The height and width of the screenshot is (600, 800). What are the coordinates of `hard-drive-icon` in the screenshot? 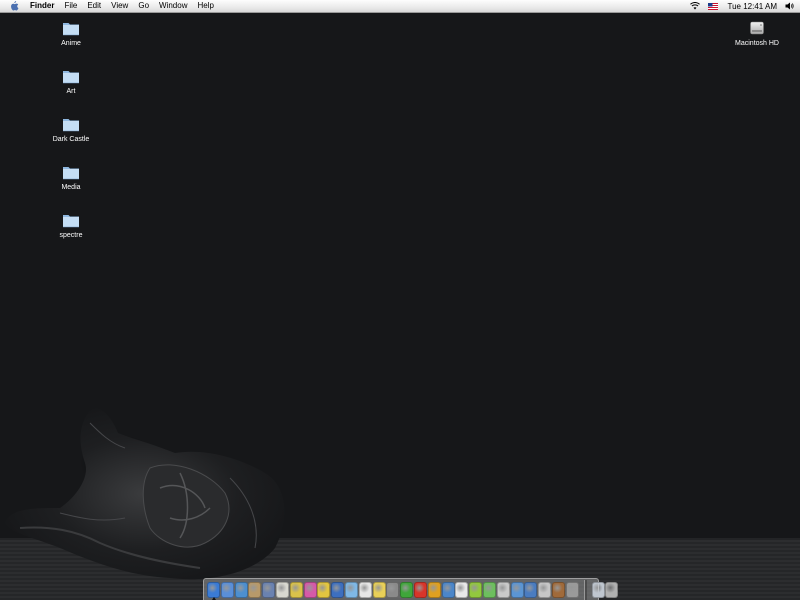 It's located at (757, 28).